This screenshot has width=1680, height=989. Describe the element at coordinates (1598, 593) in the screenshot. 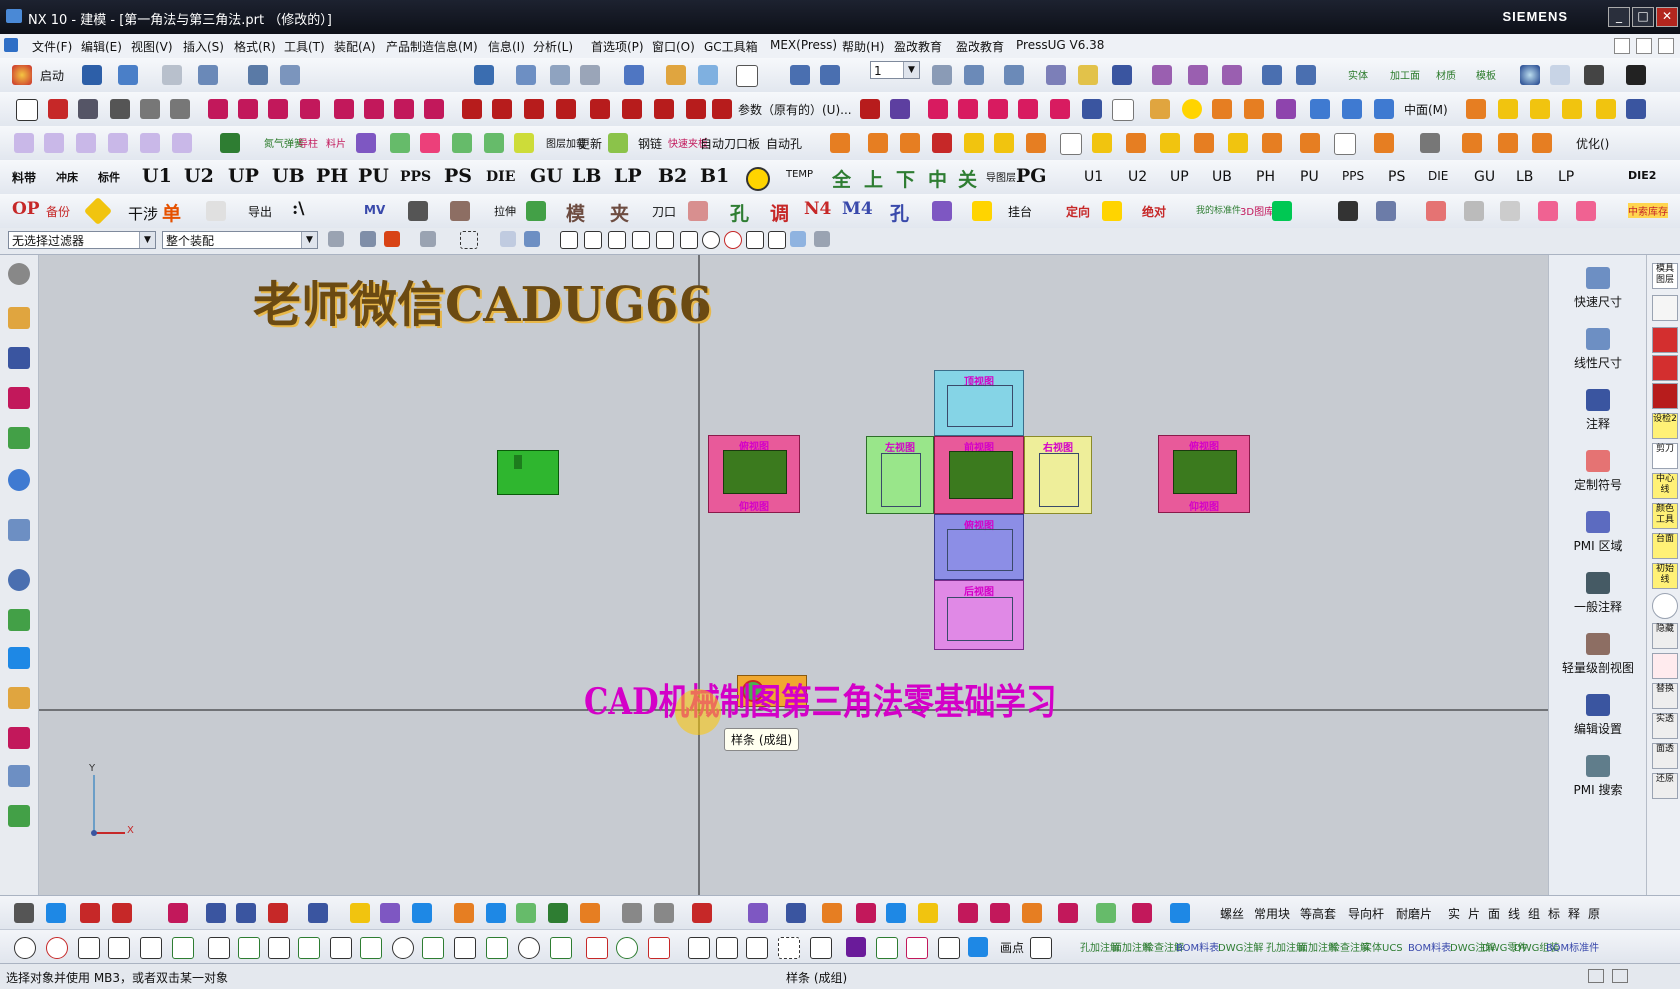

I see `general-note-button: 一般注释` at that location.